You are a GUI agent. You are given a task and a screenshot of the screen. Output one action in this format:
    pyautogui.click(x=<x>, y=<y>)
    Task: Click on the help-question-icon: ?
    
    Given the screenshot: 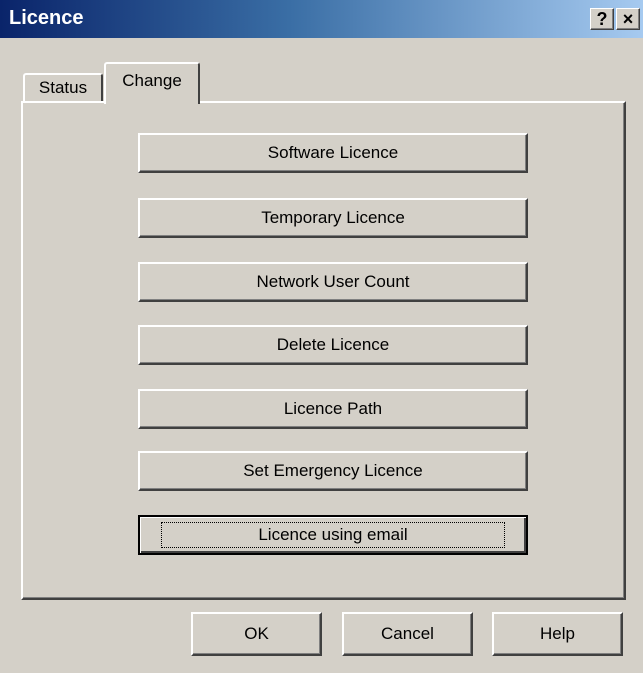 What is the action you would take?
    pyautogui.click(x=602, y=19)
    